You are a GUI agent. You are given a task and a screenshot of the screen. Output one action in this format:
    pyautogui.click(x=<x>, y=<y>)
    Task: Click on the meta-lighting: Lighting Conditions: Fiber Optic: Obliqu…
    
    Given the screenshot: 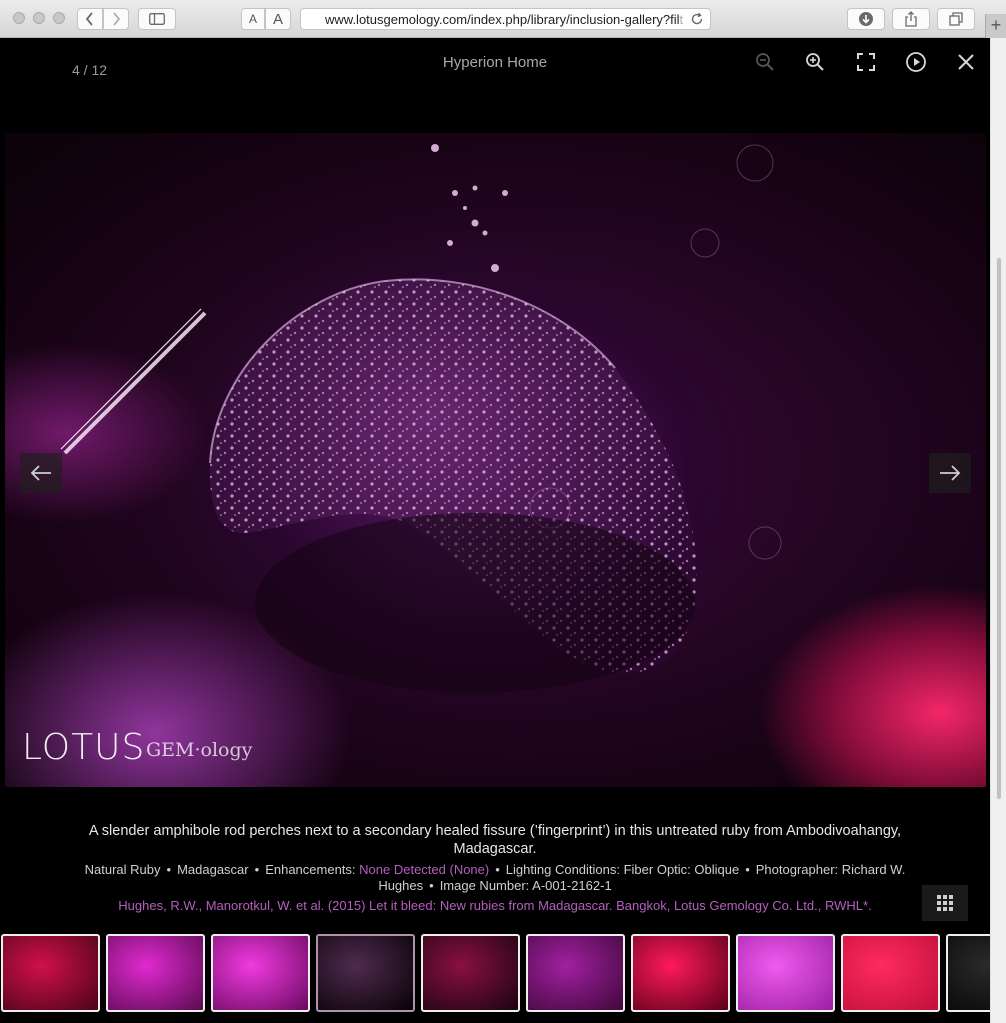 What is the action you would take?
    pyautogui.click(x=622, y=869)
    